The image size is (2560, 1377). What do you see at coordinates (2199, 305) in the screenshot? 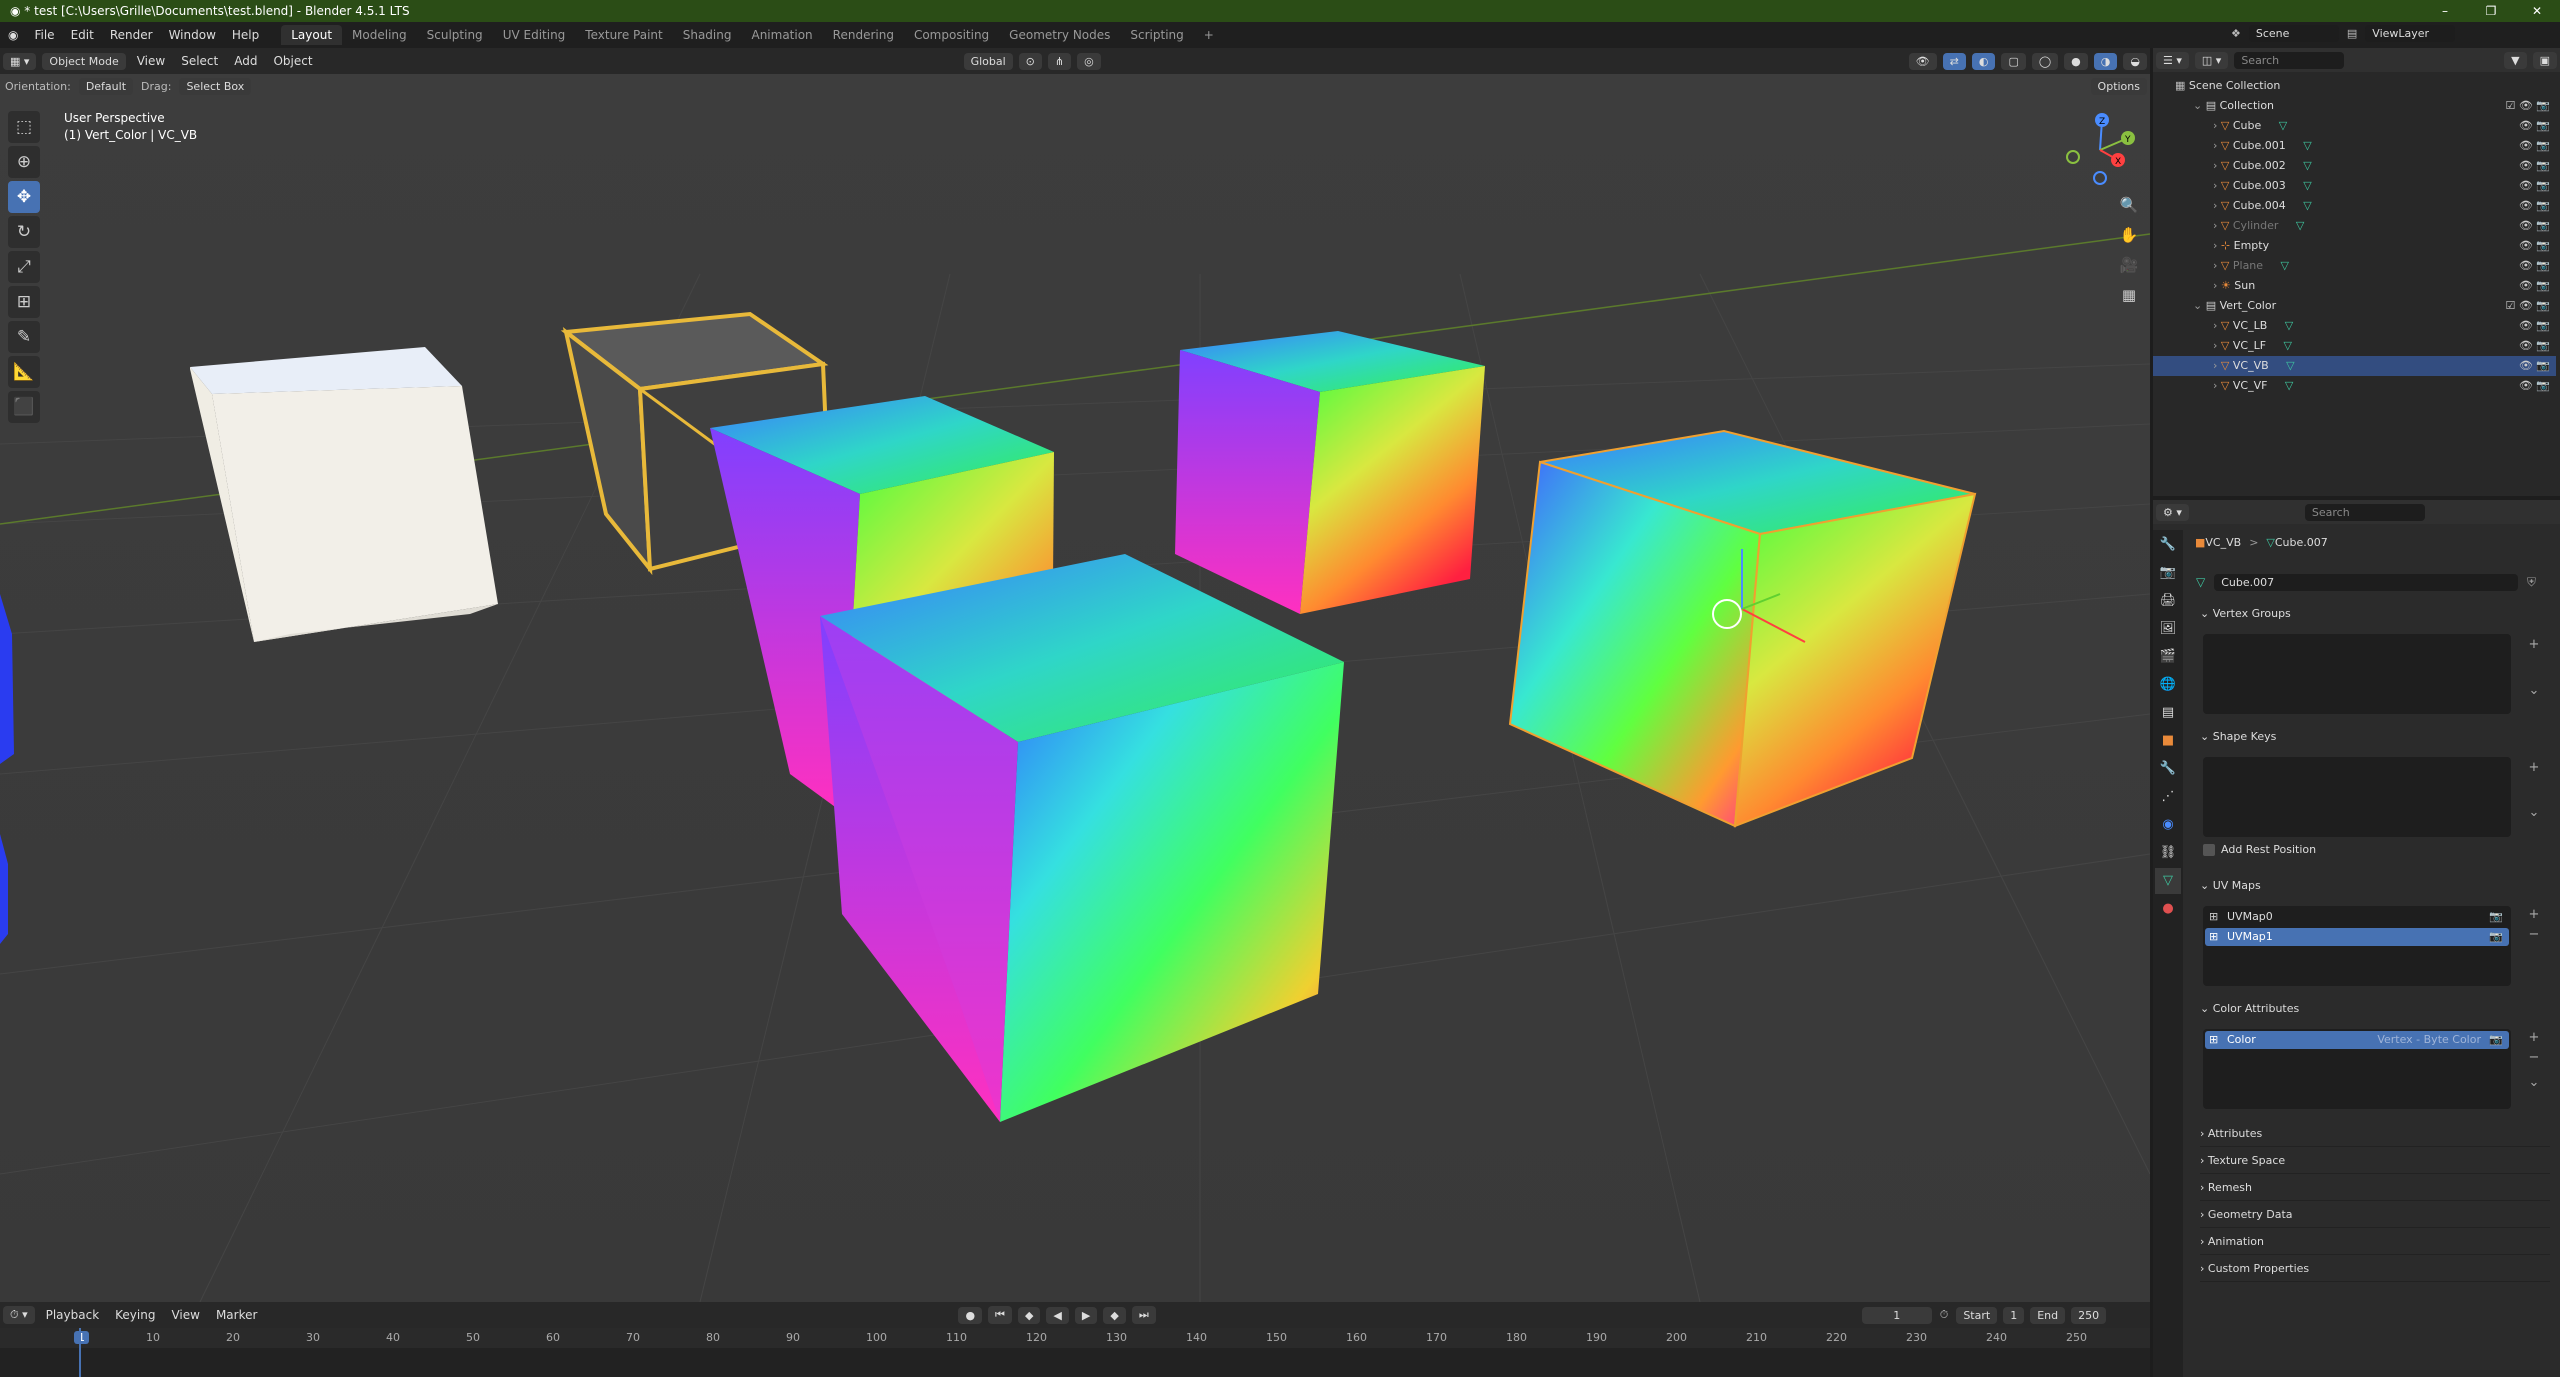
I see `expand-chevron-down-icon: ⌄` at bounding box center [2199, 305].